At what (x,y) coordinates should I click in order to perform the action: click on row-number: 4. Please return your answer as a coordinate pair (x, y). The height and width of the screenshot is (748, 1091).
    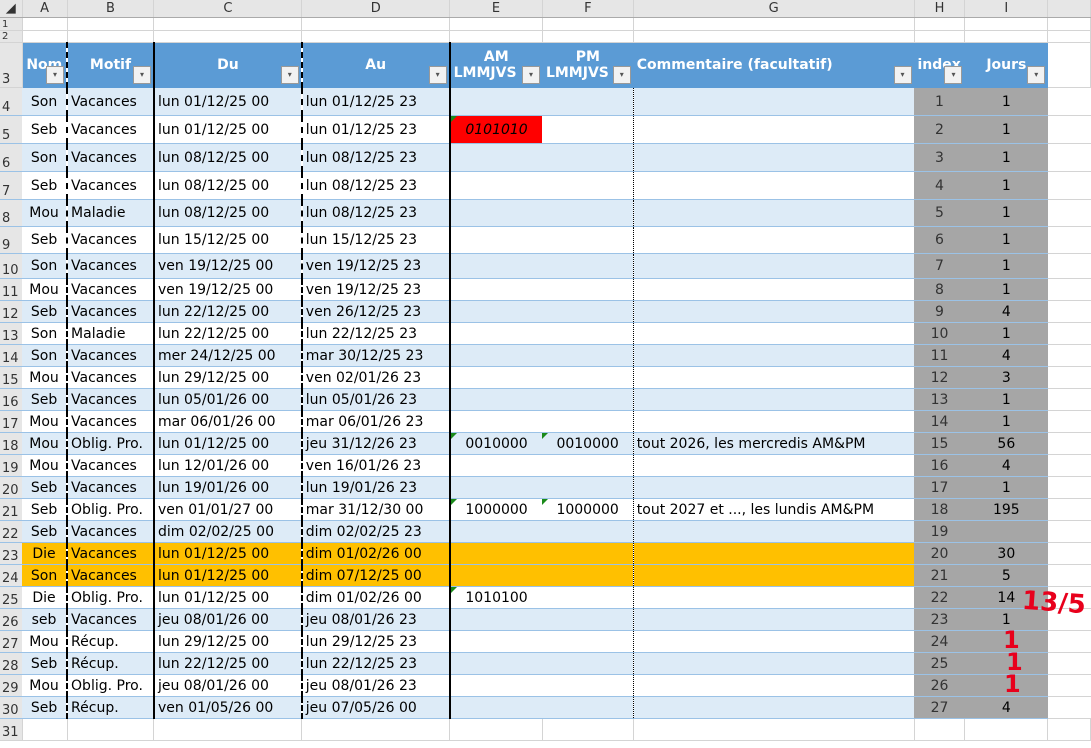
    Looking at the image, I should click on (11, 101).